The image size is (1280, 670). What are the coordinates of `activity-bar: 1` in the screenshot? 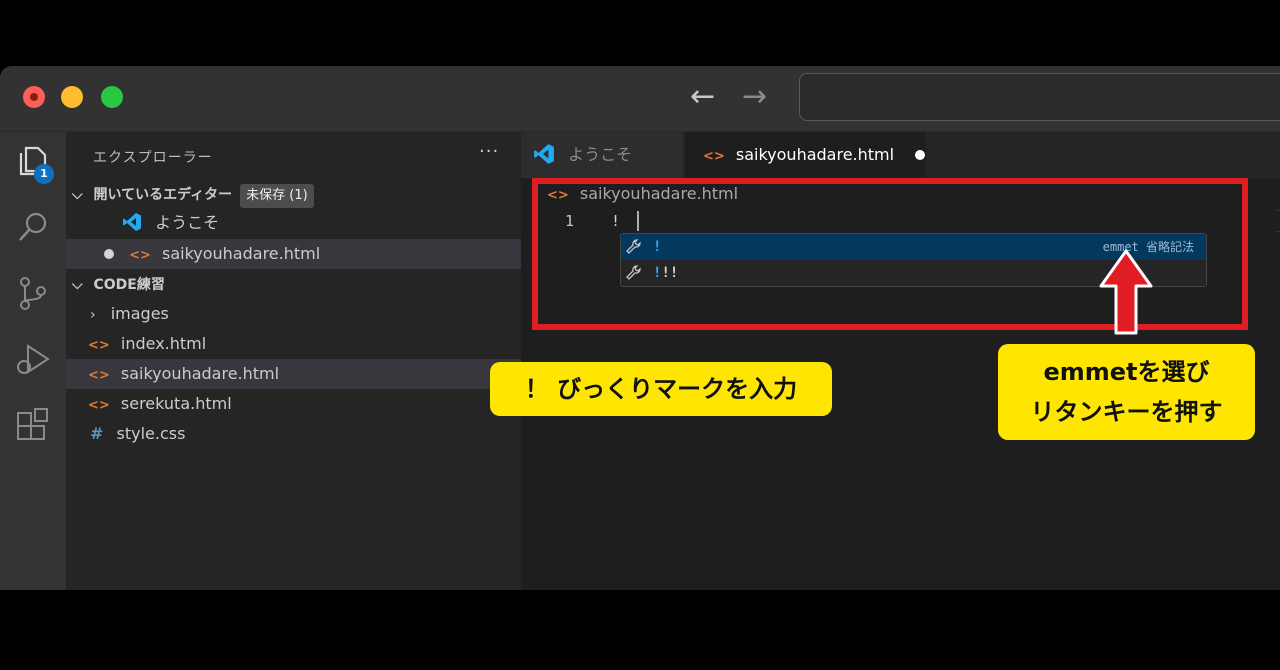 It's located at (33, 361).